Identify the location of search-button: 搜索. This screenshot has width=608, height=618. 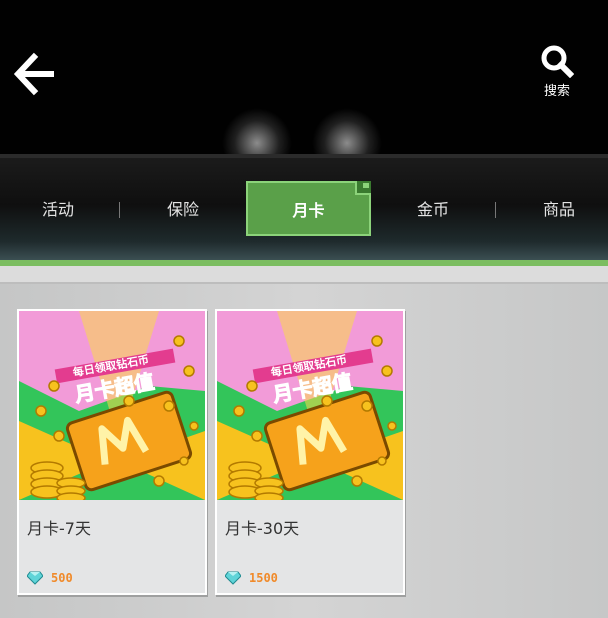
(557, 75).